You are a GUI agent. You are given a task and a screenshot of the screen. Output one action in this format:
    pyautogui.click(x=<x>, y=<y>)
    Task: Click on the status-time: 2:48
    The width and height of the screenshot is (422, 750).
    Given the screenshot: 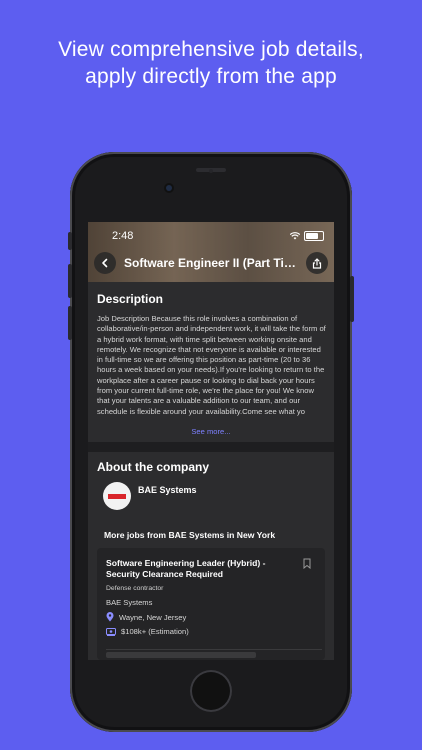 What is the action you would take?
    pyautogui.click(x=123, y=236)
    